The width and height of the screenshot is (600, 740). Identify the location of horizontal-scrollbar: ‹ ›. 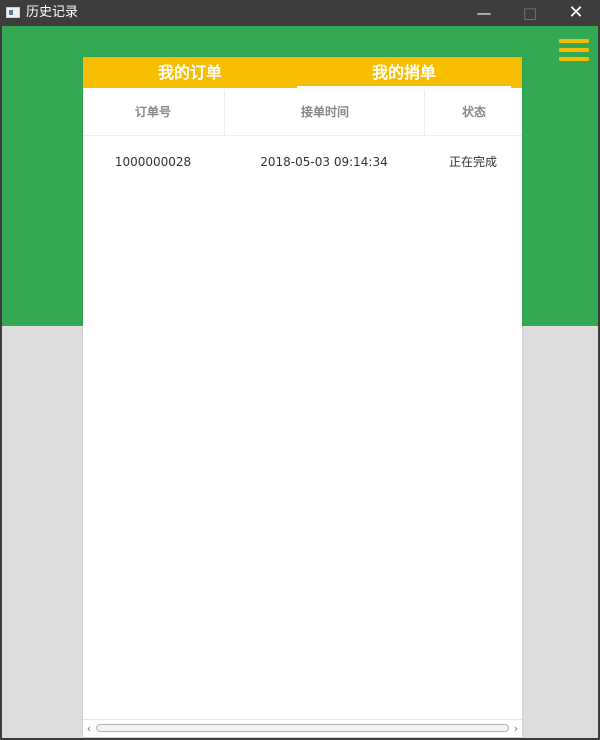
(302, 728).